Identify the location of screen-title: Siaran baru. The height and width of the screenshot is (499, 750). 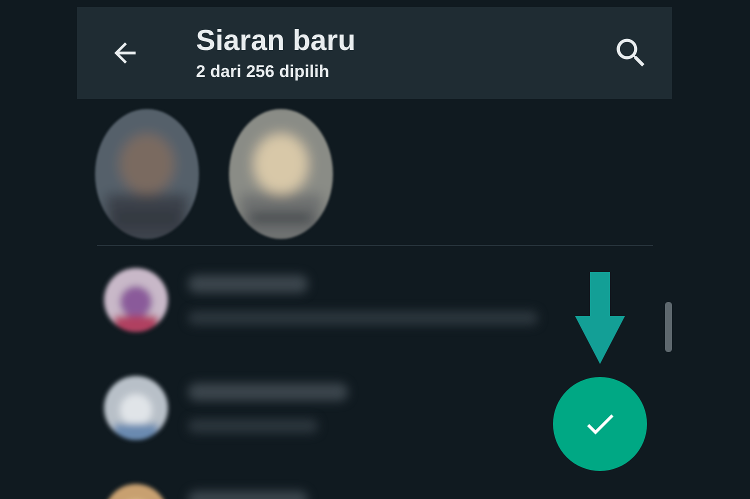
(276, 41).